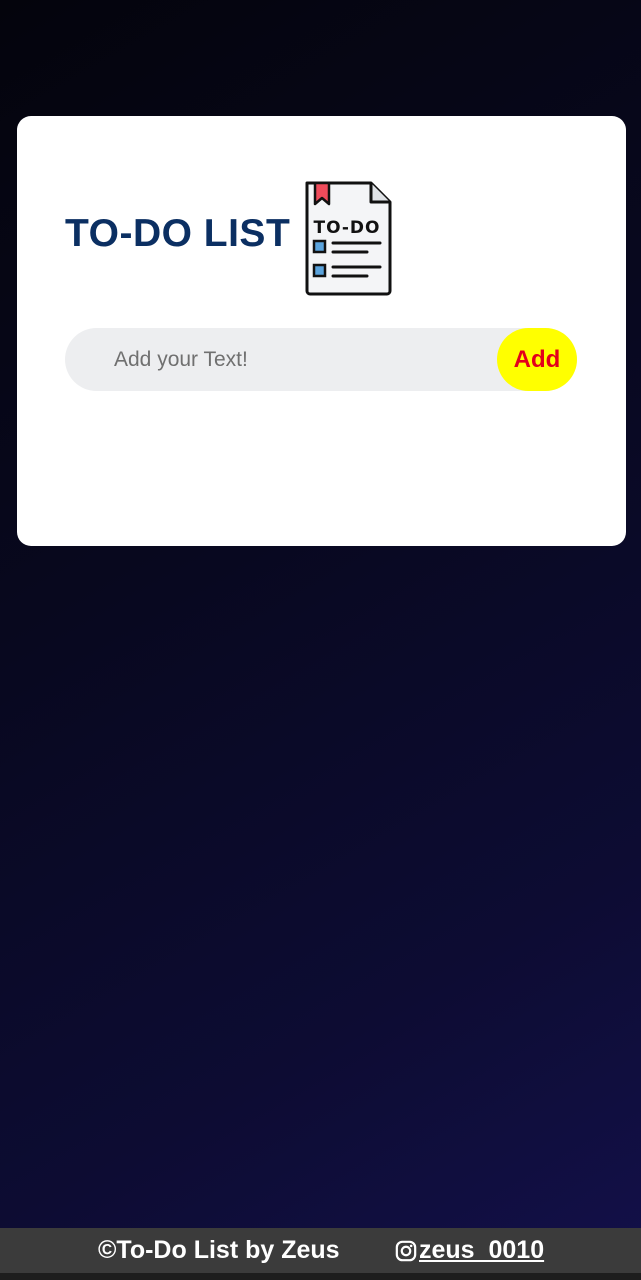 The image size is (641, 1280). I want to click on todo-icon-label: TO-DO, so click(347, 228).